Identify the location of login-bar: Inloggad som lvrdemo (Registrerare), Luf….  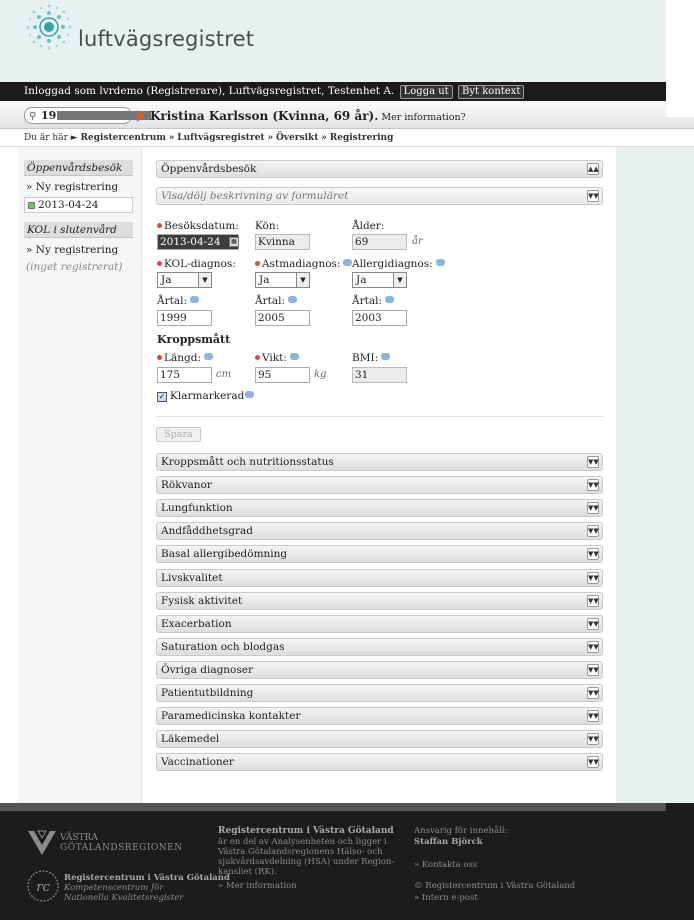
(347, 91).